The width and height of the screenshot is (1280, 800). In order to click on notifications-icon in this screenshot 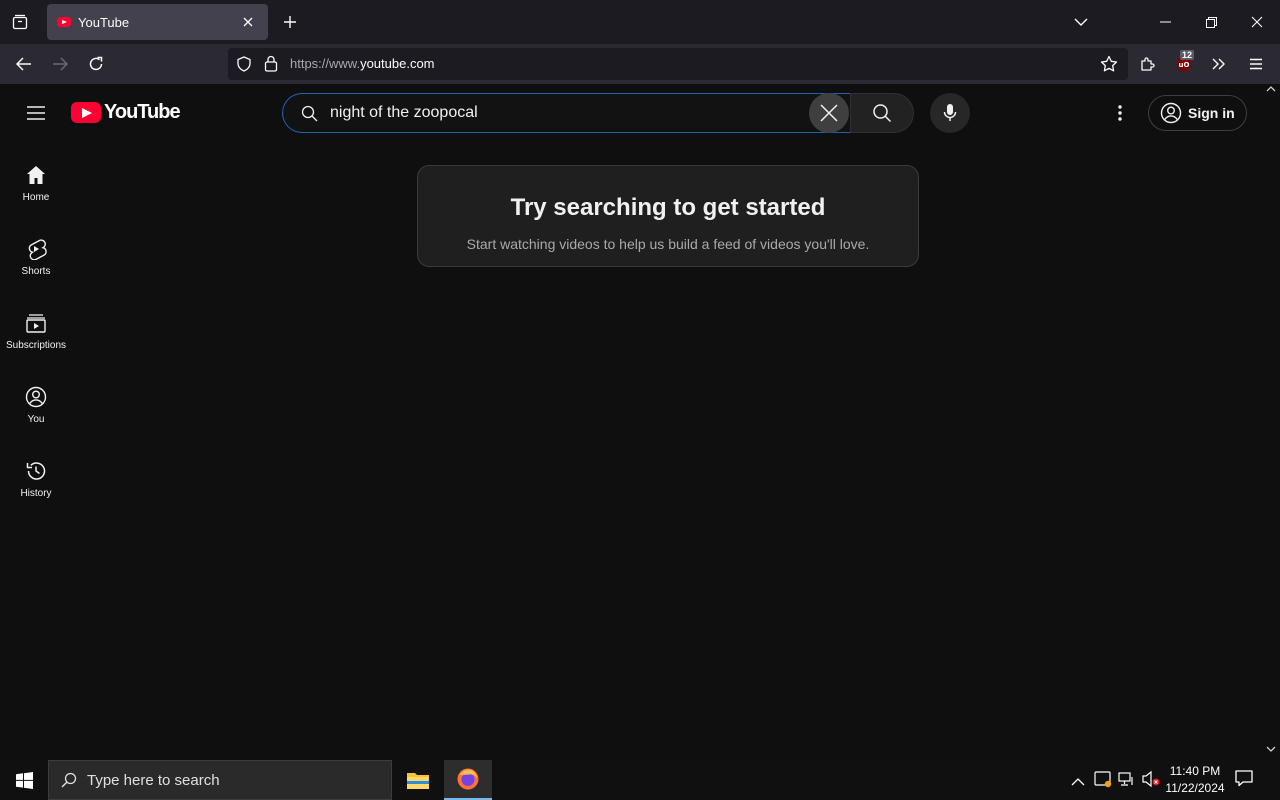, I will do `click(1244, 778)`.